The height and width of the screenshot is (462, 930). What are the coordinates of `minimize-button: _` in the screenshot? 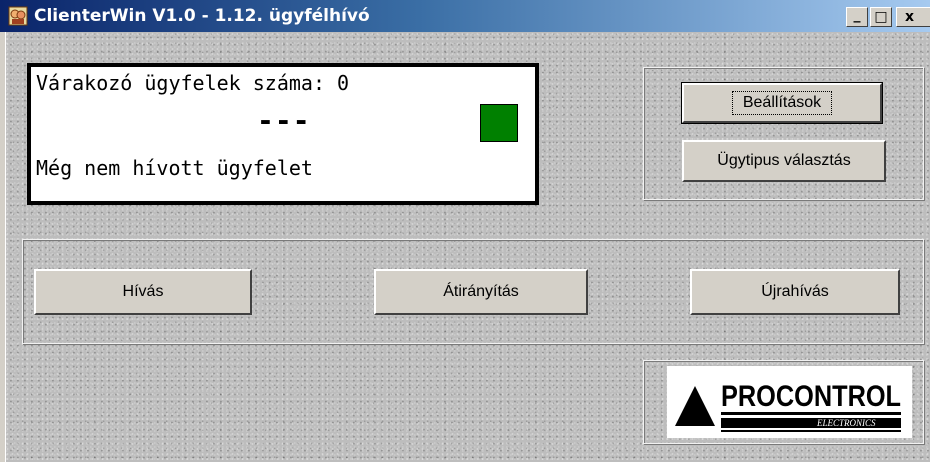 It's located at (857, 17).